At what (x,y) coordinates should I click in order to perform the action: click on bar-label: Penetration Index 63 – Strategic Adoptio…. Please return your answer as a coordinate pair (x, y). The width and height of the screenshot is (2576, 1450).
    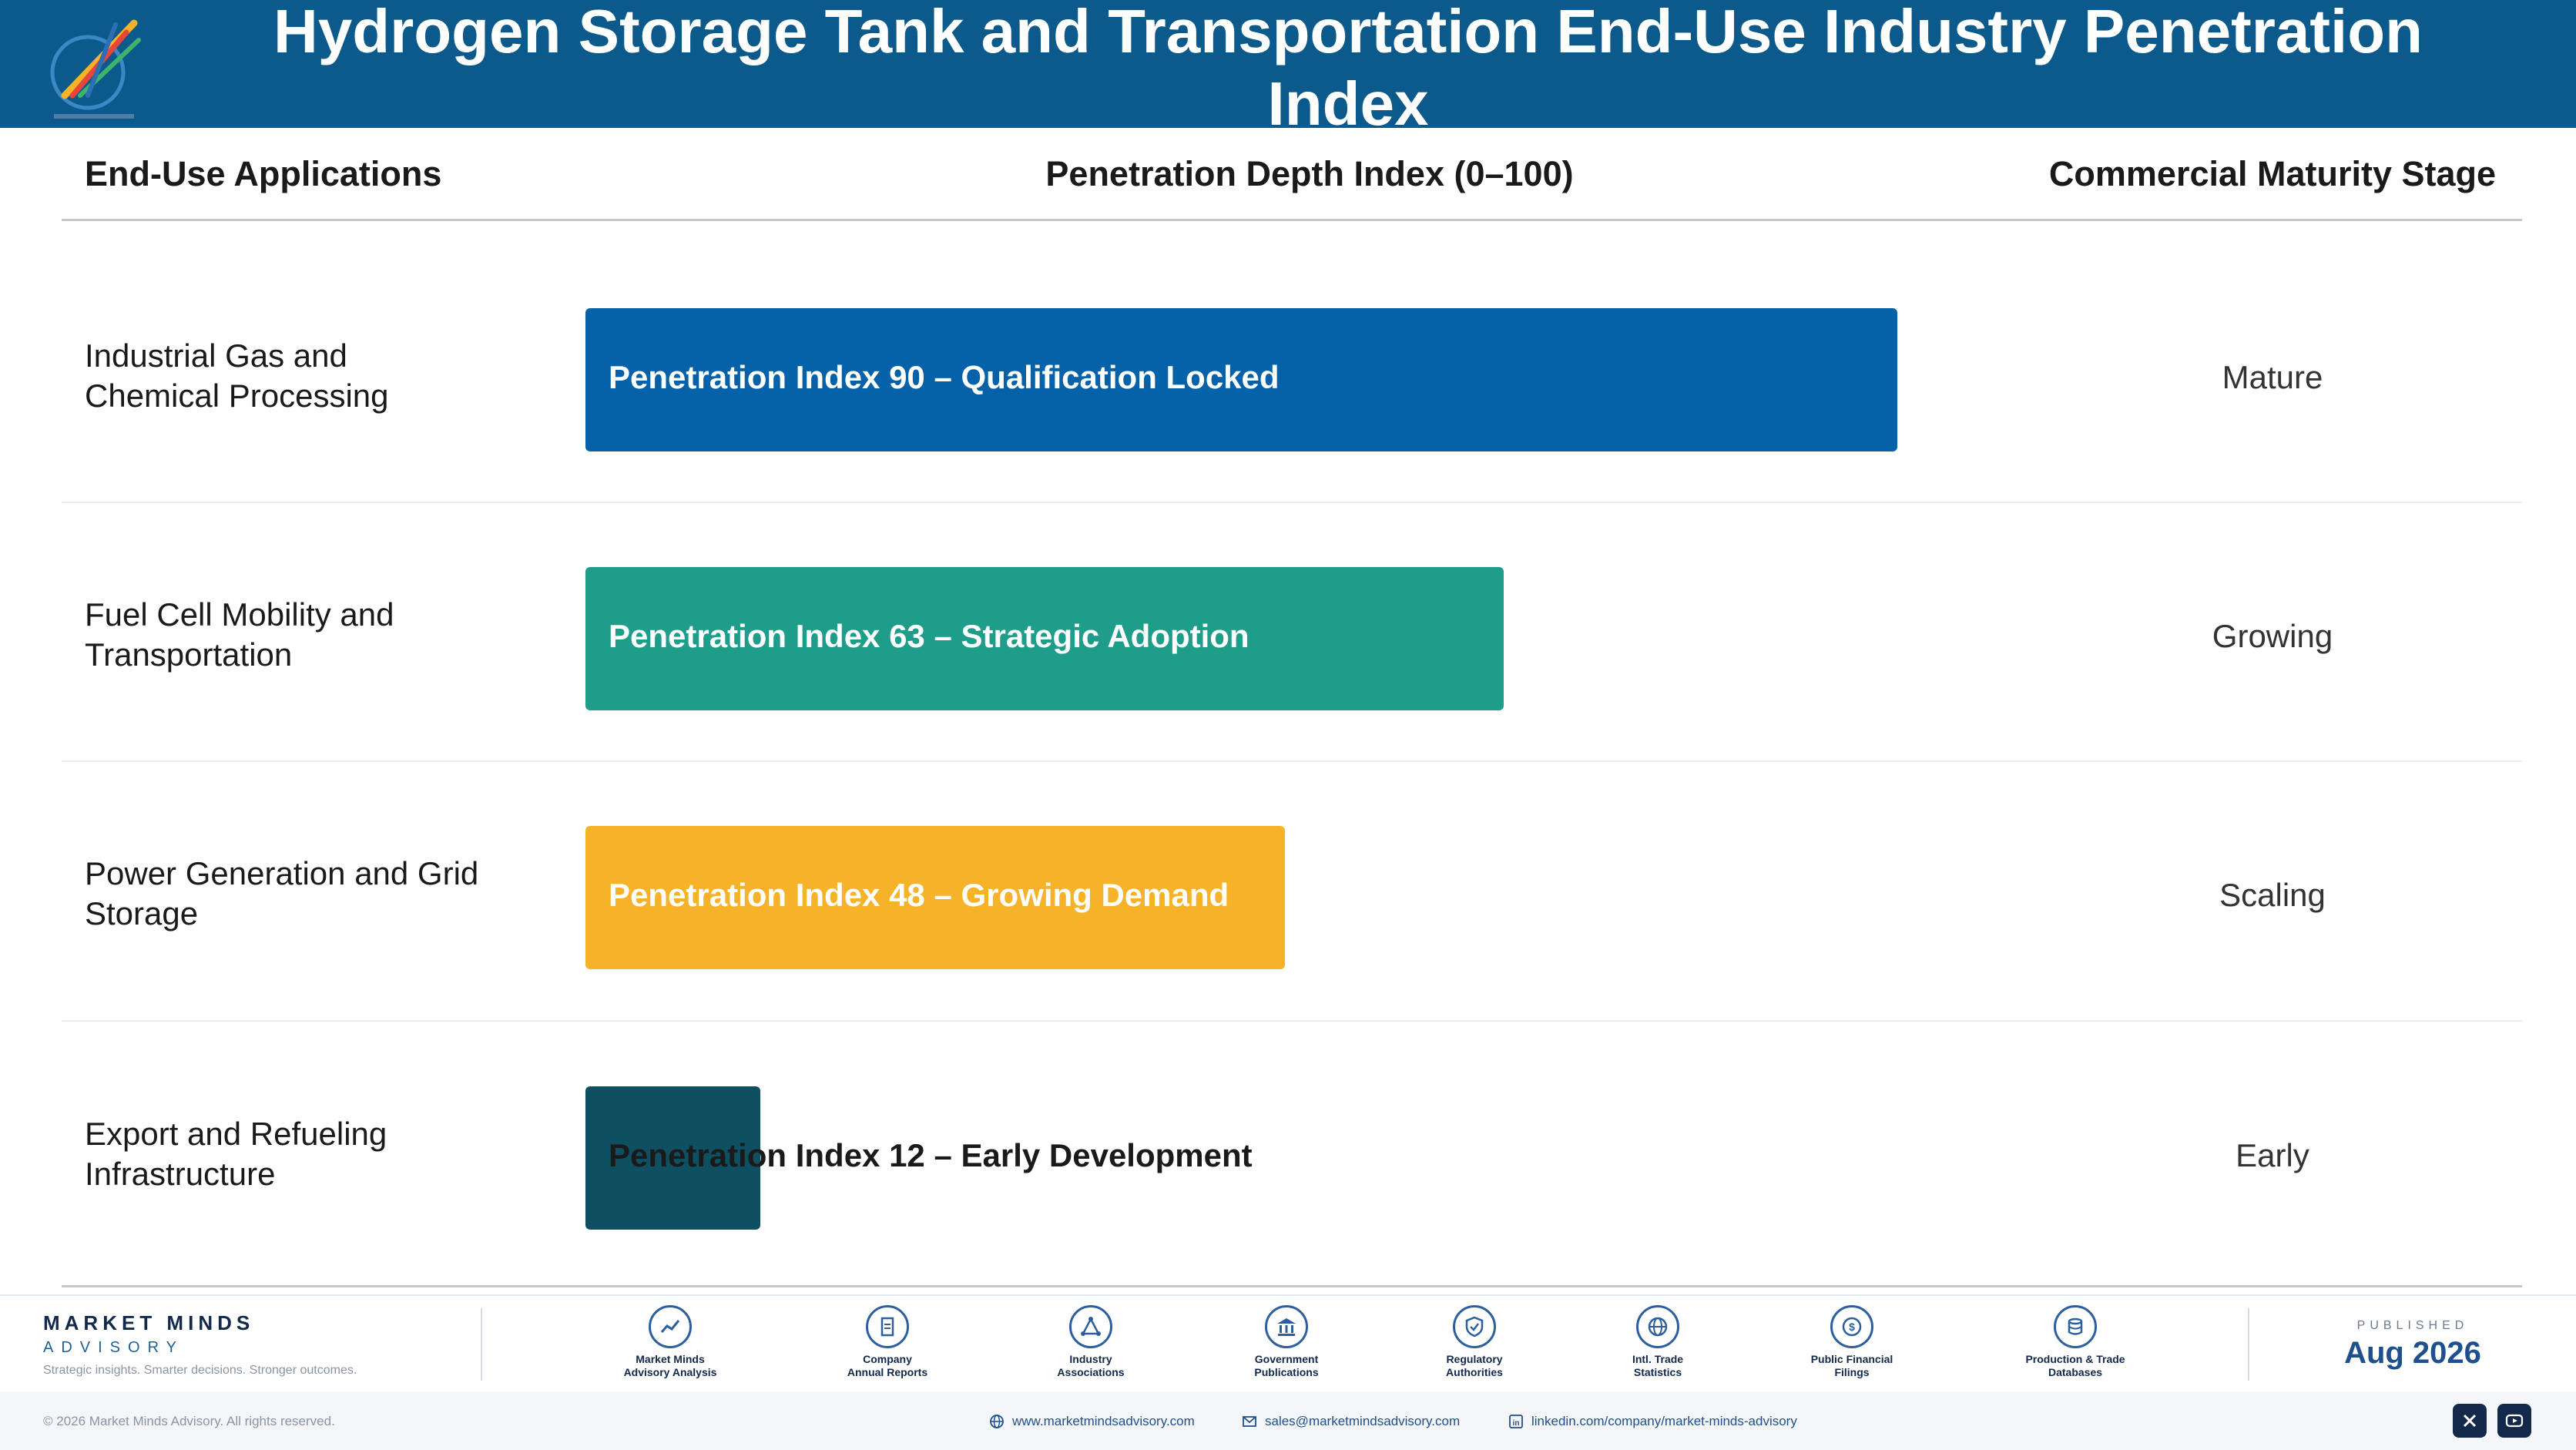
    Looking at the image, I should click on (929, 636).